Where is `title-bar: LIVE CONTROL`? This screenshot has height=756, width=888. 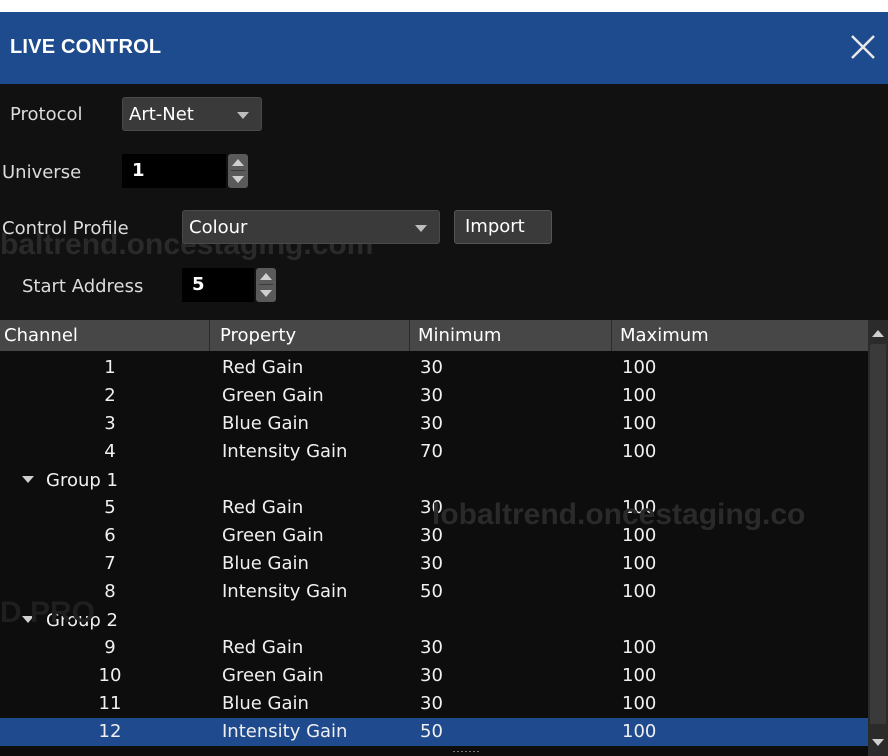 title-bar: LIVE CONTROL is located at coordinates (444, 48).